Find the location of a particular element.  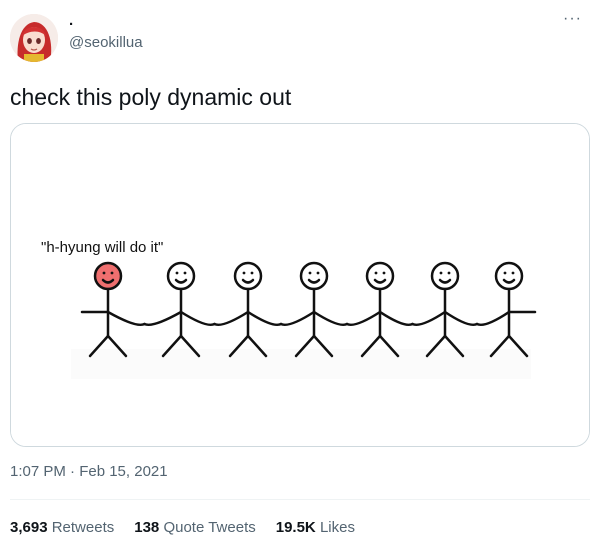

quote-tweets-count: 138 is located at coordinates (147, 527).